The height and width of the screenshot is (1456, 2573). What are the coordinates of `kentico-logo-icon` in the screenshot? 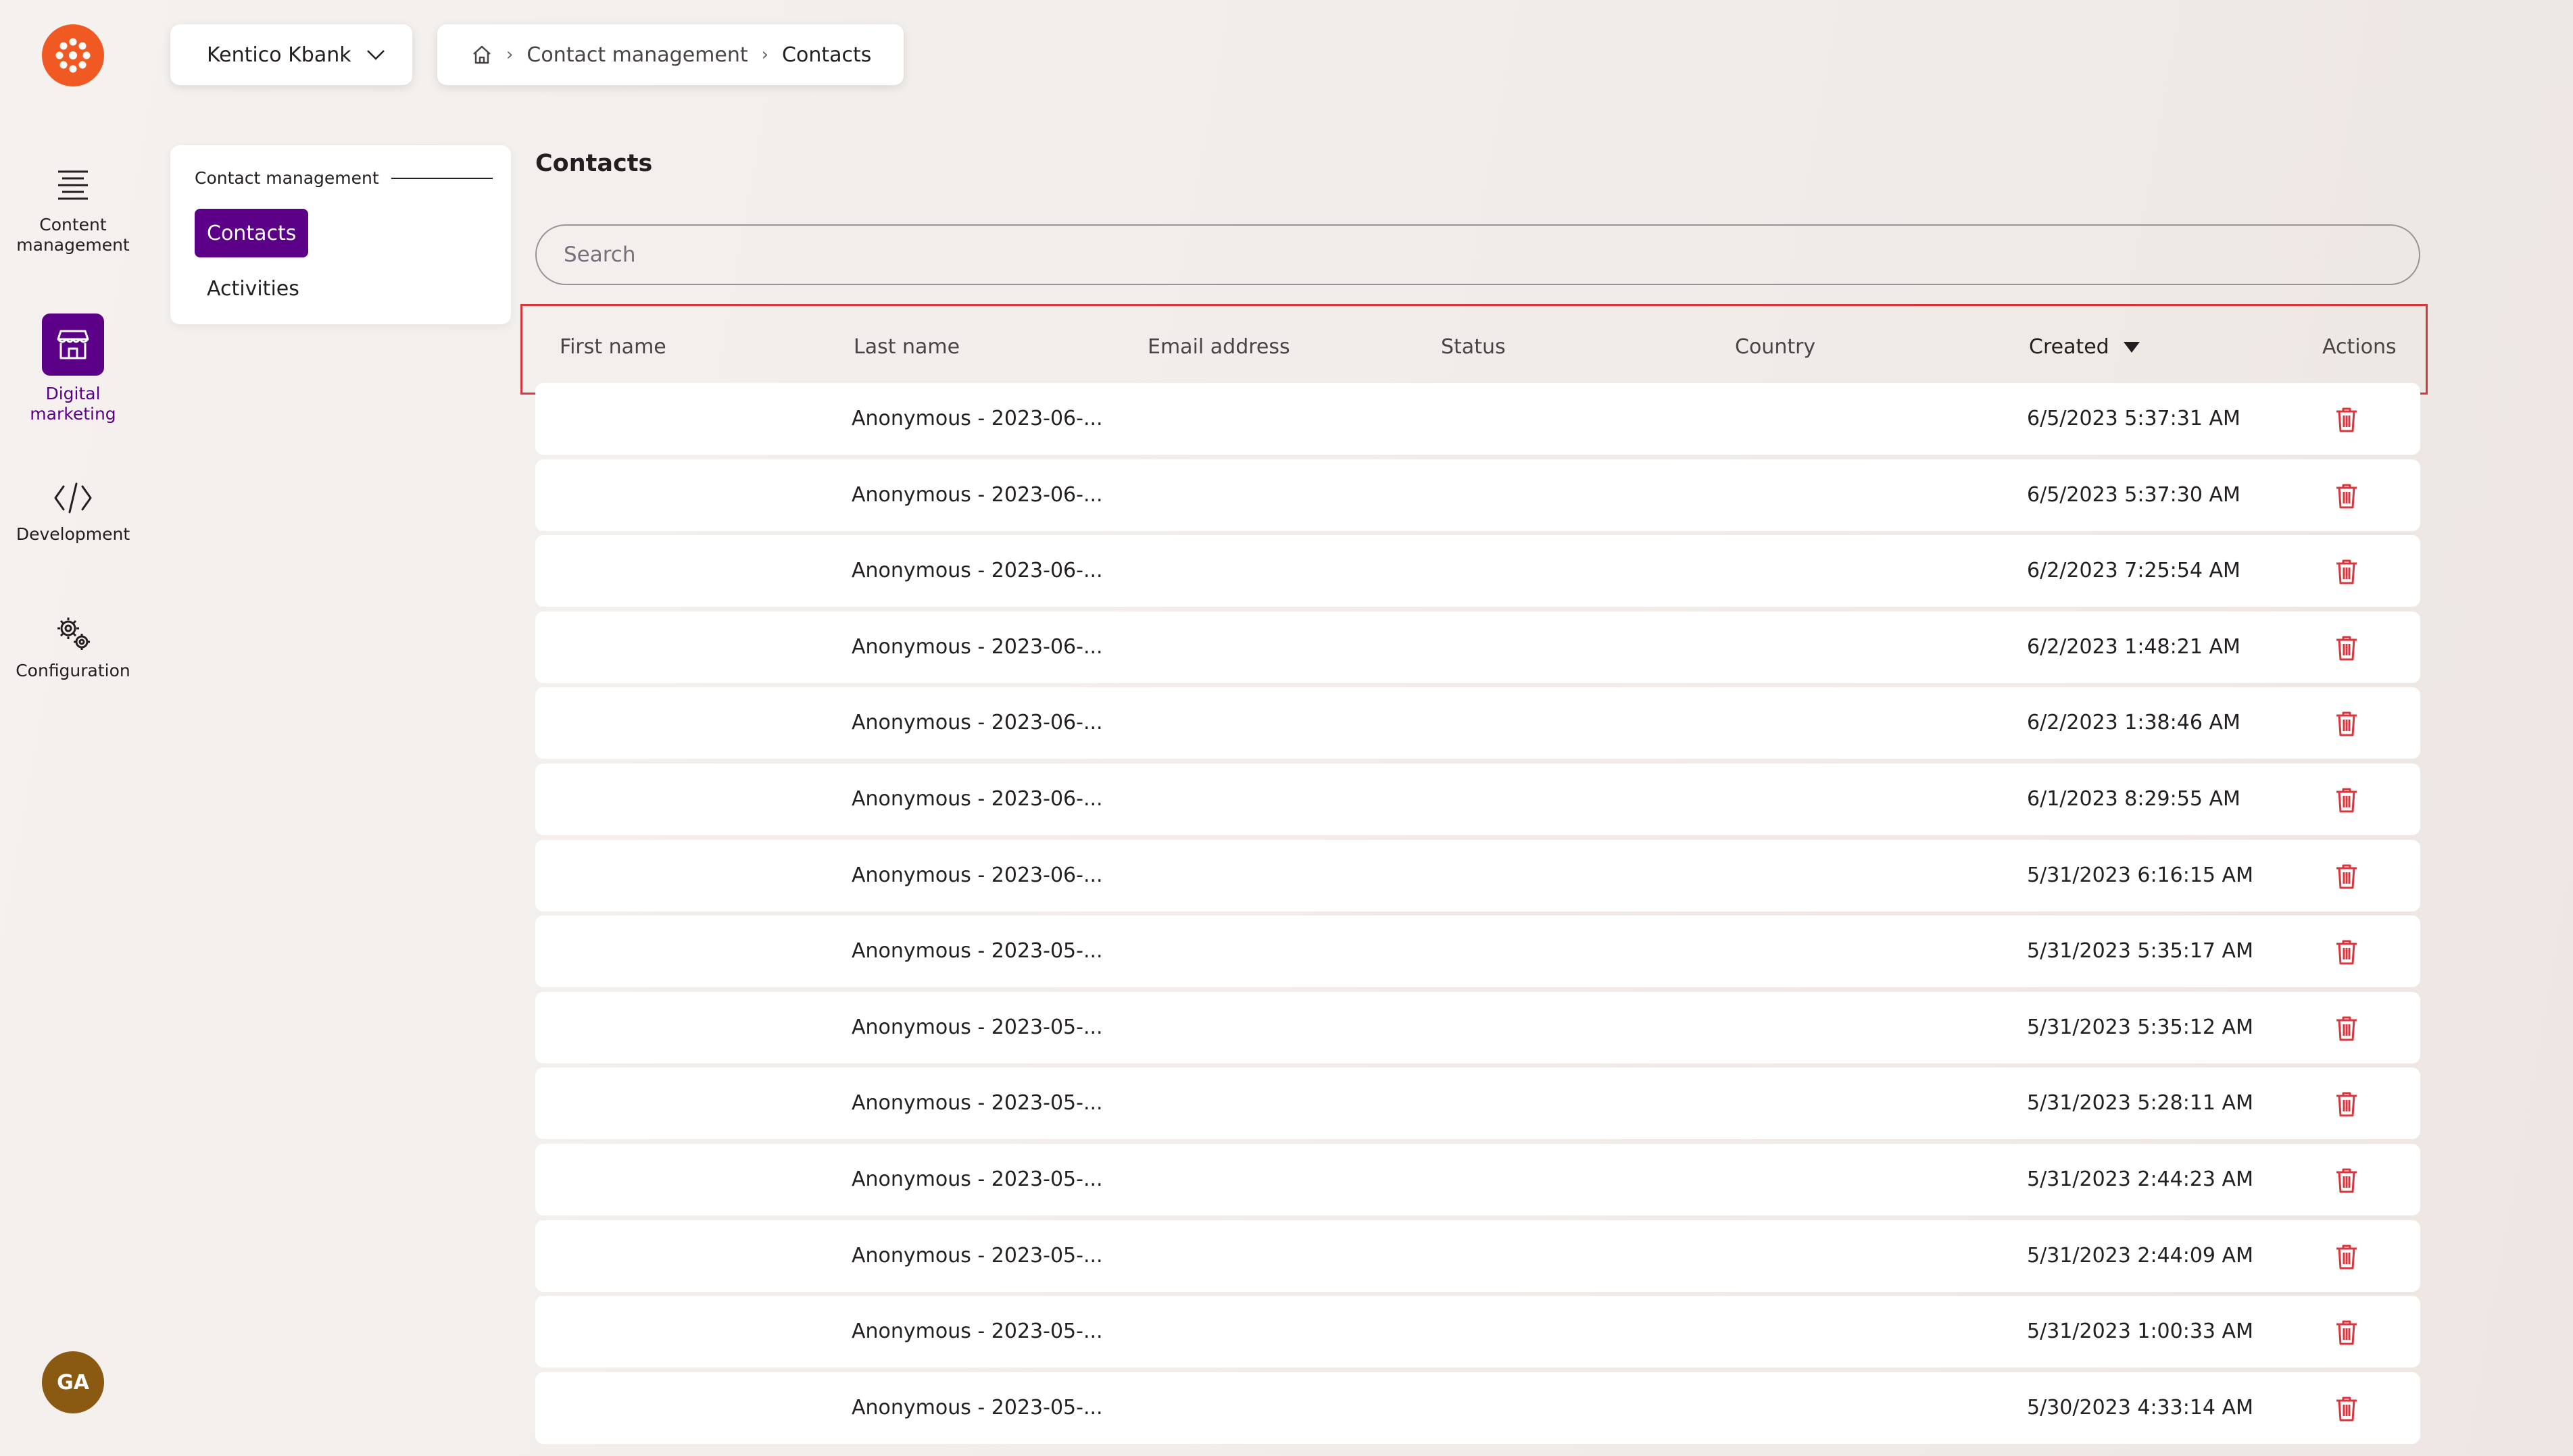 It's located at (73, 55).